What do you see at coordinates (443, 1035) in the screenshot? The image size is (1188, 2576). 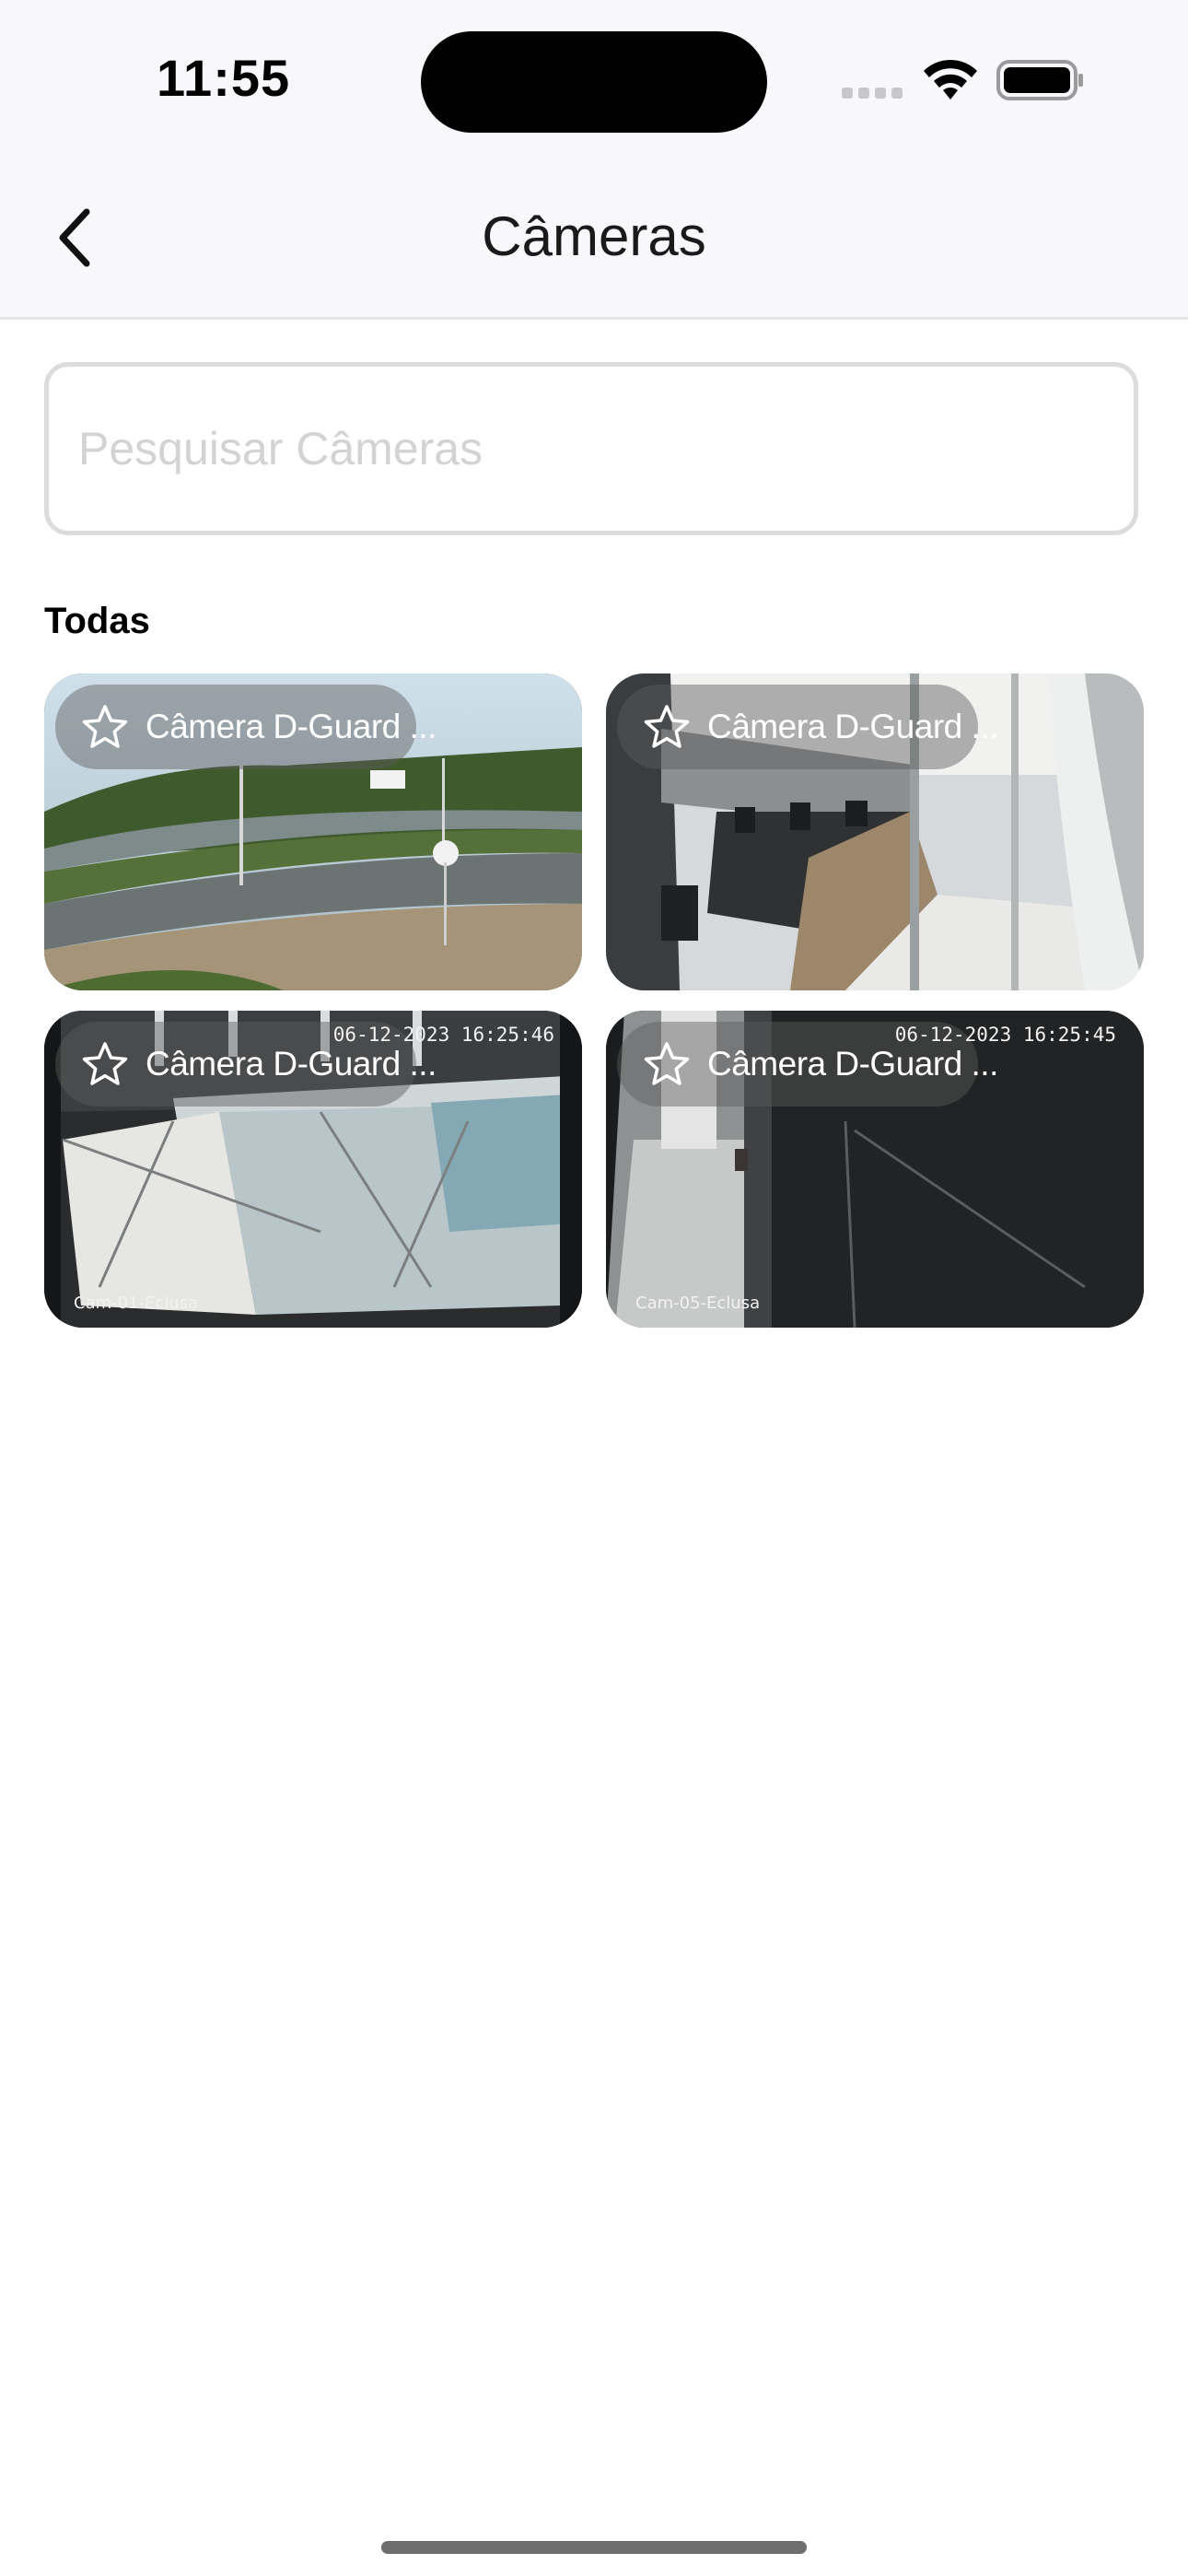 I see `camera-timestamp: 06-12-2023 16:25:46` at bounding box center [443, 1035].